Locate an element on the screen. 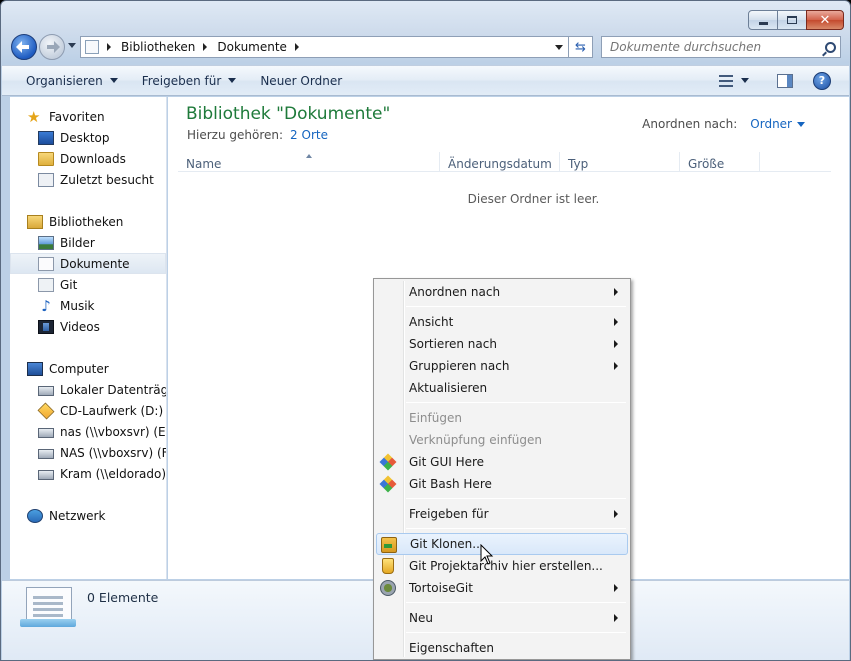  close-icon: ✕ is located at coordinates (825, 20).